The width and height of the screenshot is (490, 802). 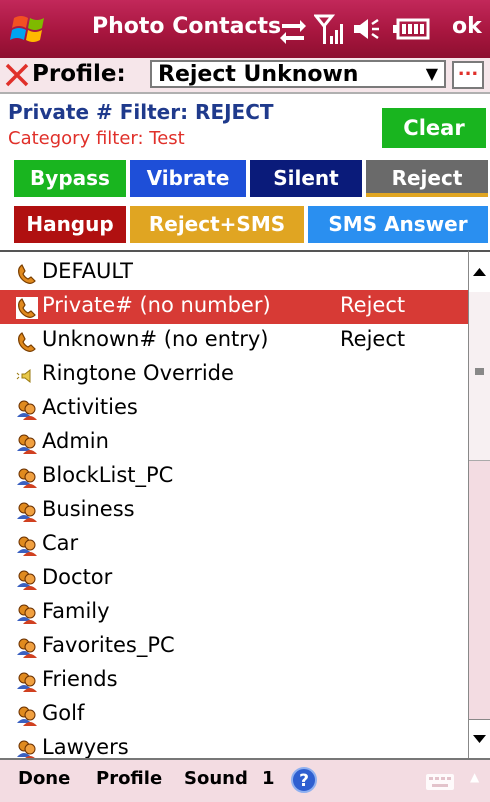 I want to click on scroll-up-button, so click(x=479, y=272).